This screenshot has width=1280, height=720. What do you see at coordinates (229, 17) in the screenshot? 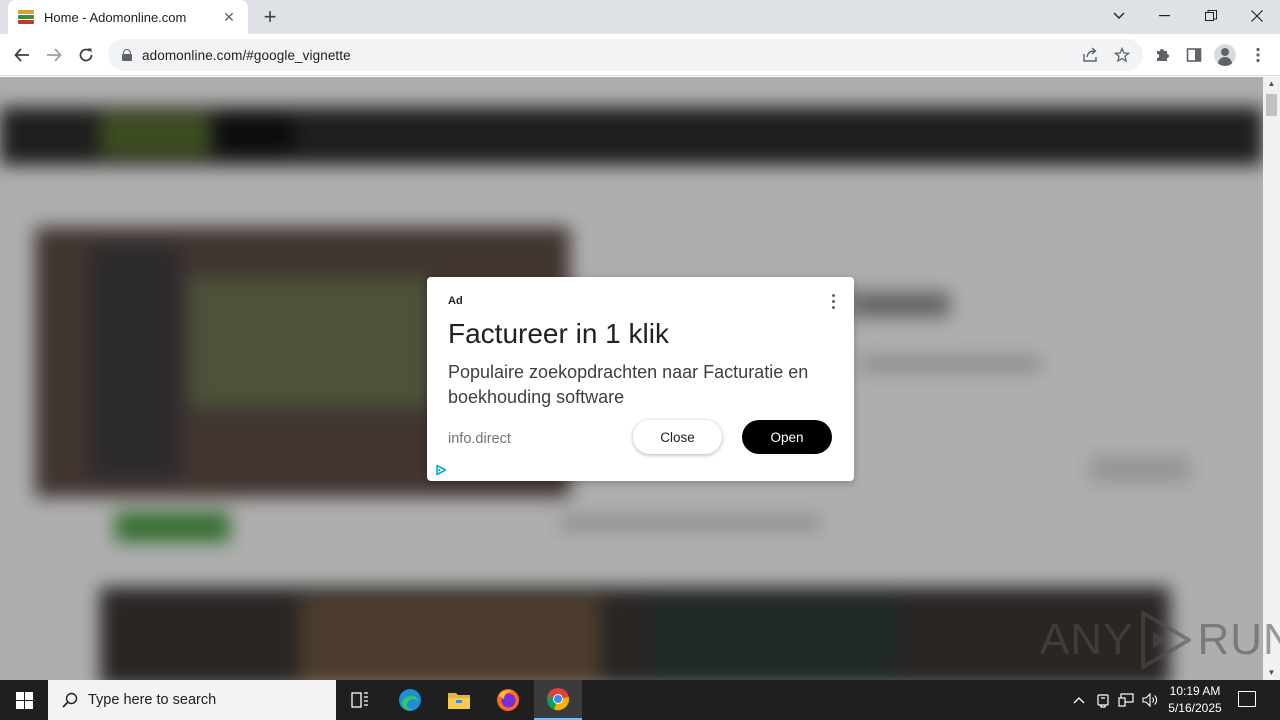
I see `close-icon: ✕` at bounding box center [229, 17].